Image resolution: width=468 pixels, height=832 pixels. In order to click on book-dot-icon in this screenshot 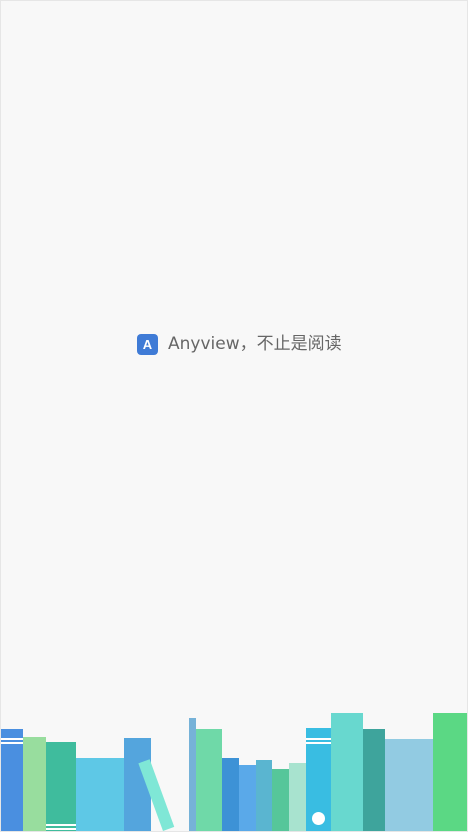, I will do `click(318, 818)`.